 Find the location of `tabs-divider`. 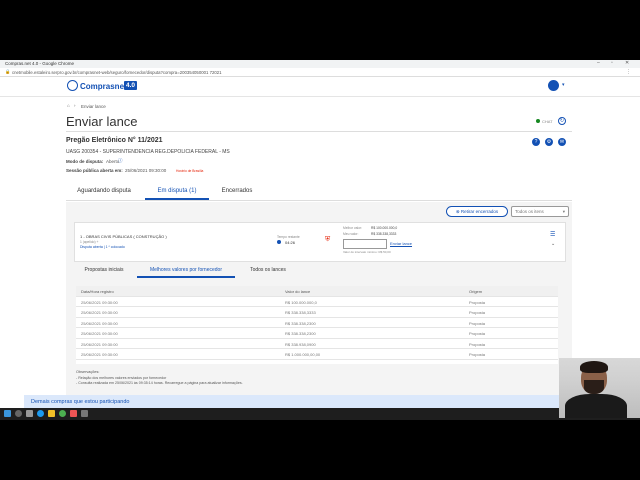

tabs-divider is located at coordinates (319, 200).